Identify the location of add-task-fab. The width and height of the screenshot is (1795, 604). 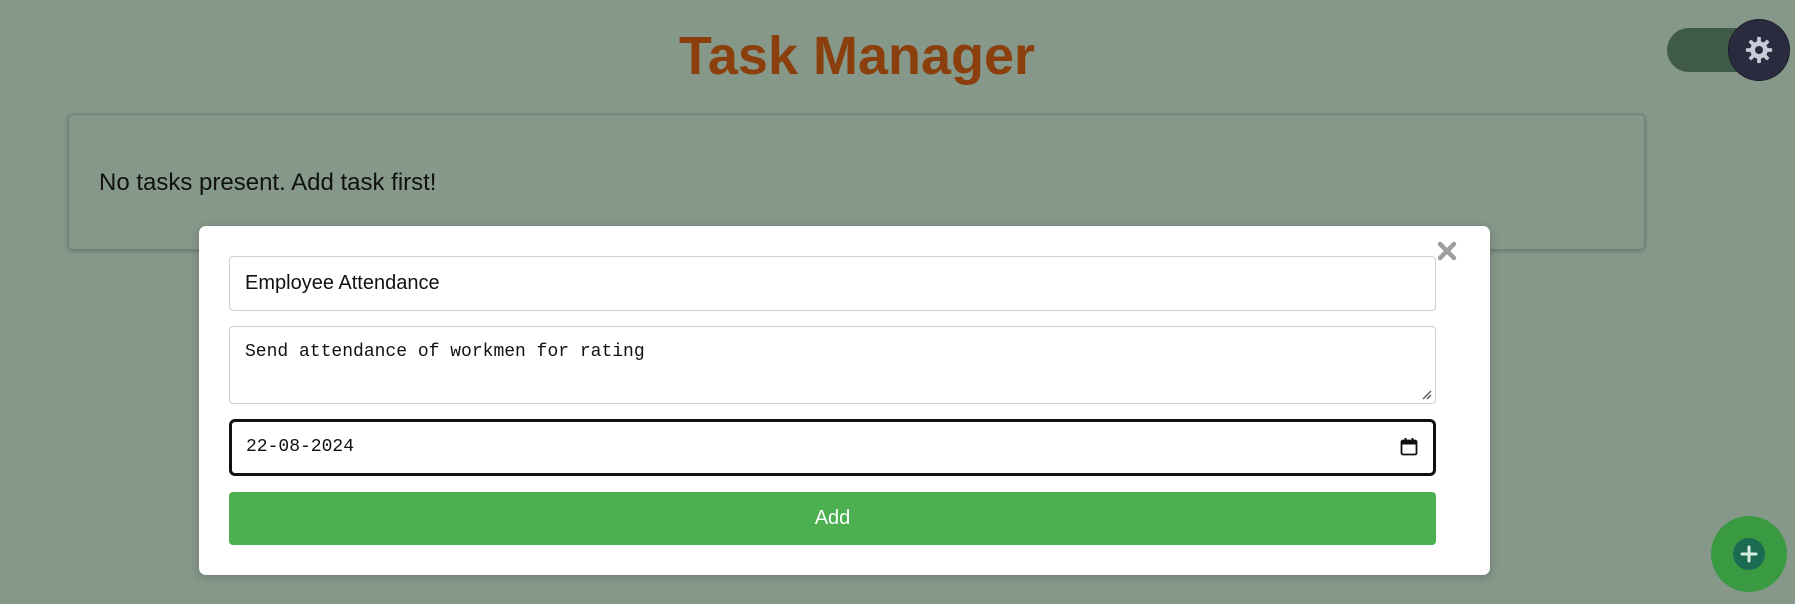
(1749, 554).